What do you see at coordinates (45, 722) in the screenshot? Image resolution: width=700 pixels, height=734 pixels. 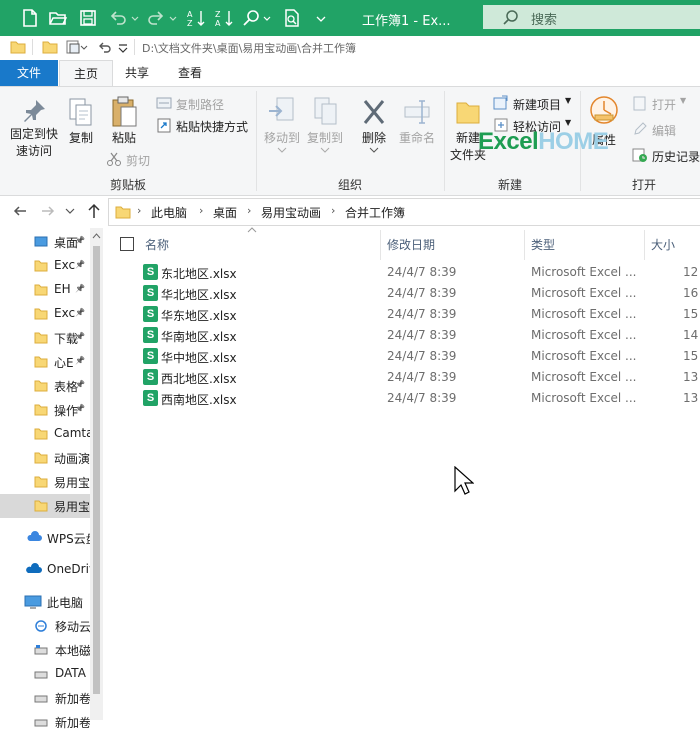 I see `sidebar-item-new-vol2: 新加卷` at bounding box center [45, 722].